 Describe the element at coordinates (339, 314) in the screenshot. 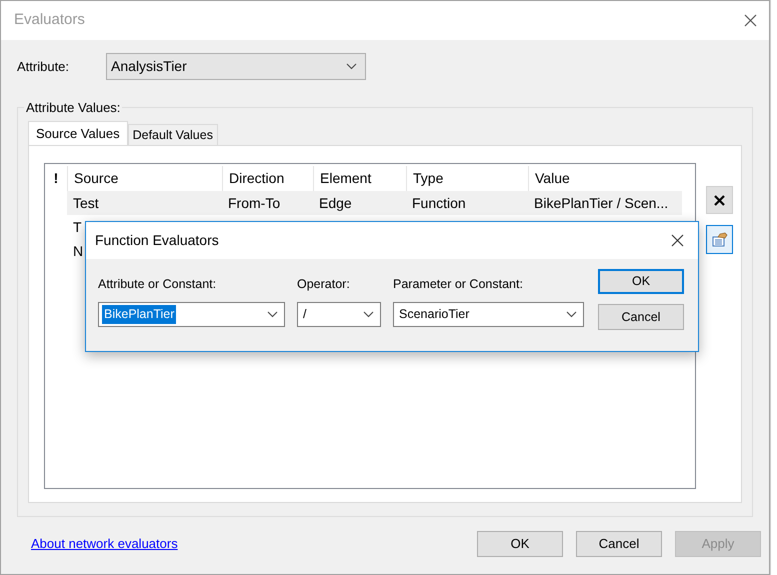

I see `combo-box: /` at that location.